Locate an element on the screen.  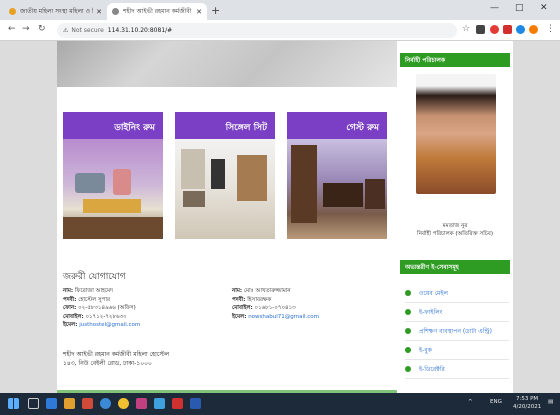
windows-taskbar: ^ ENG 7:53 PM 4/20/2021 ▤ is located at coordinates (280, 404).